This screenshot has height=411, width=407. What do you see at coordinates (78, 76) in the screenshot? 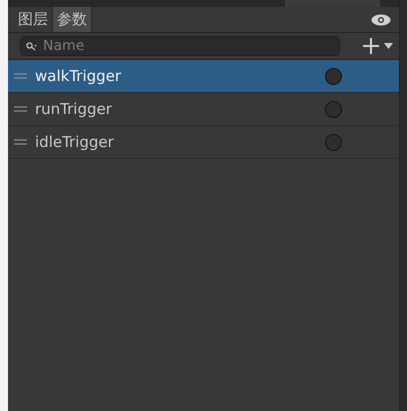
I see `parameter-name: walkTrigger` at bounding box center [78, 76].